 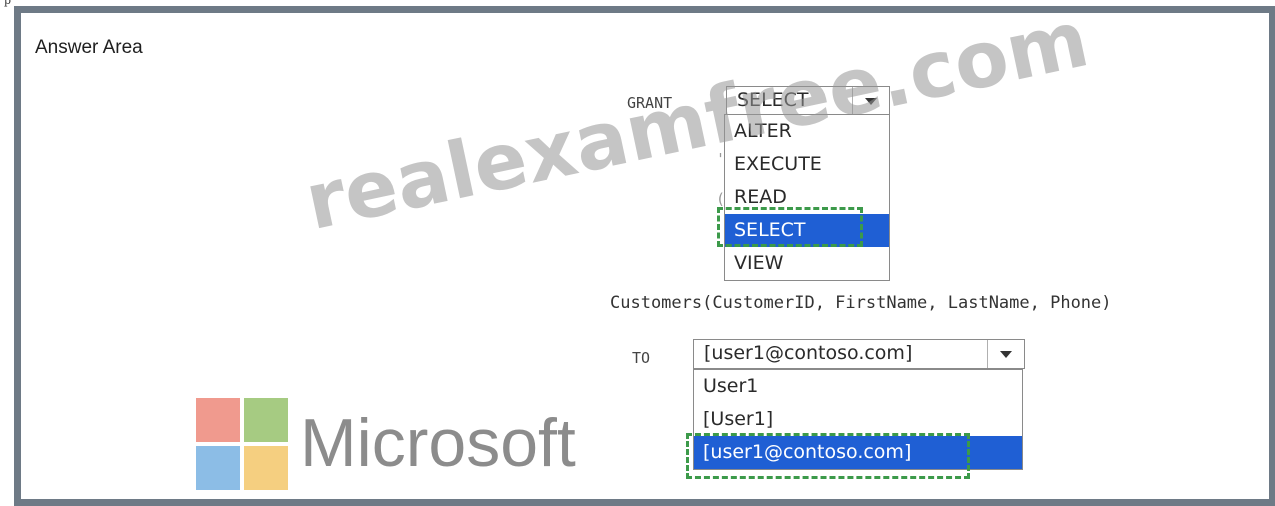 What do you see at coordinates (8, 3) in the screenshot?
I see `top-mark: p` at bounding box center [8, 3].